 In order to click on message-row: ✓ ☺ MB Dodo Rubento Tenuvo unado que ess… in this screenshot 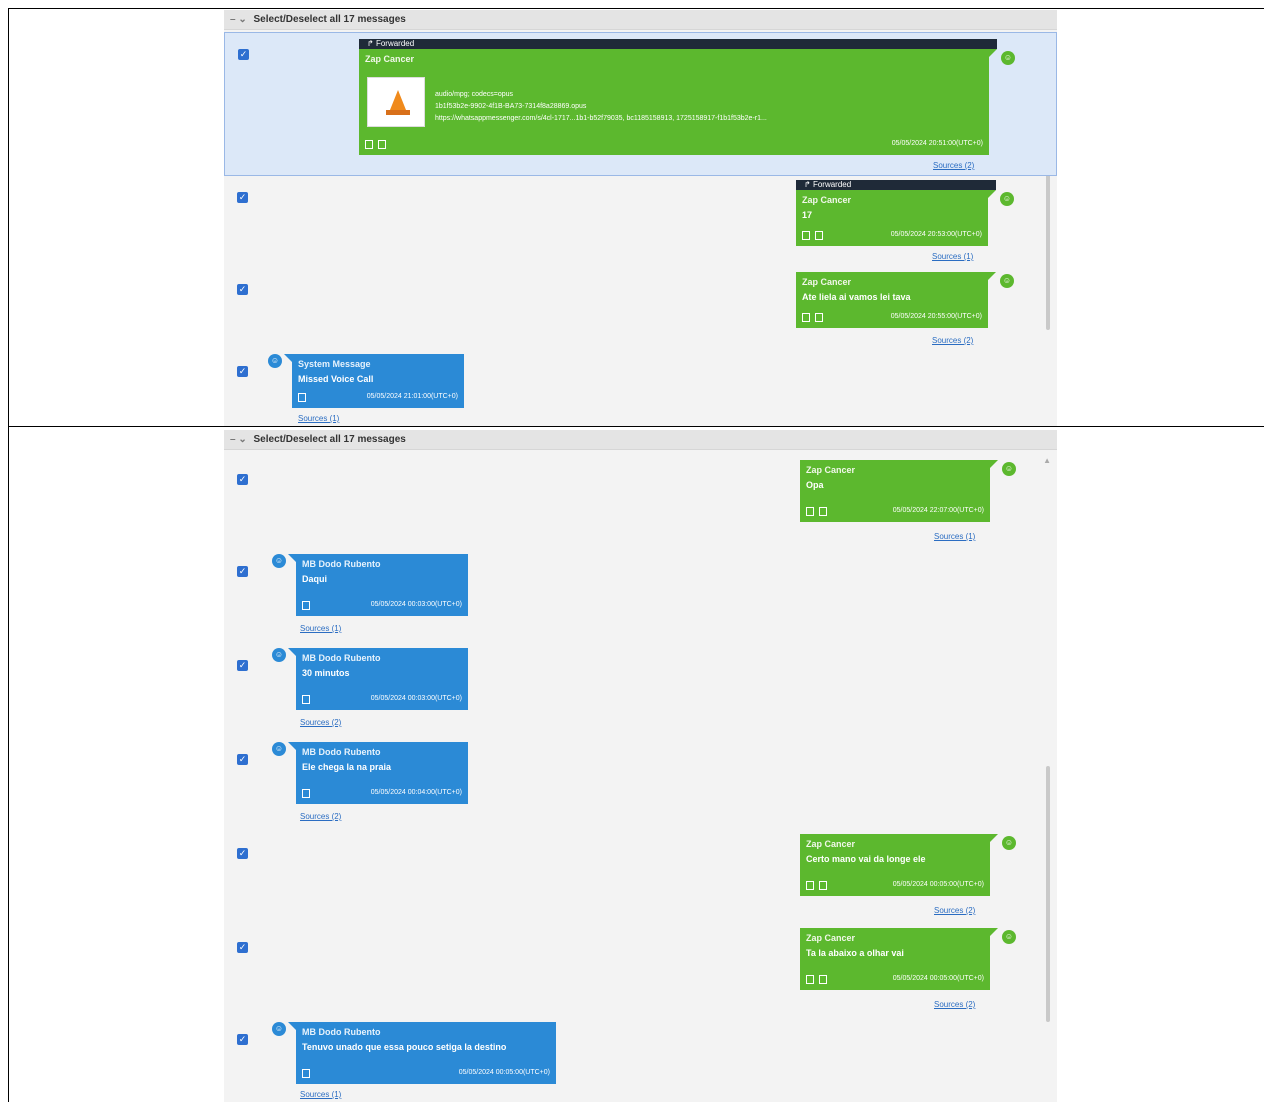, I will do `click(640, 1061)`.